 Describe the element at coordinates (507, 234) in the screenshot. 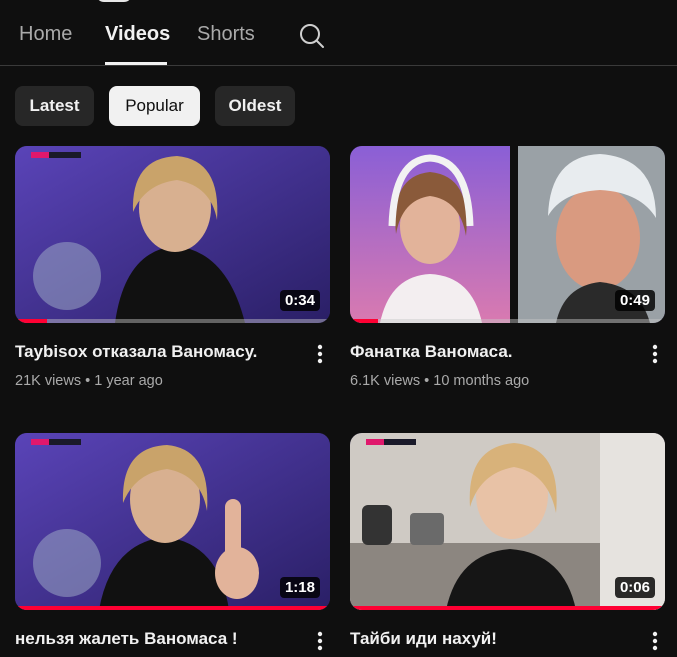

I see `video-thumbnail: 0:49` at that location.